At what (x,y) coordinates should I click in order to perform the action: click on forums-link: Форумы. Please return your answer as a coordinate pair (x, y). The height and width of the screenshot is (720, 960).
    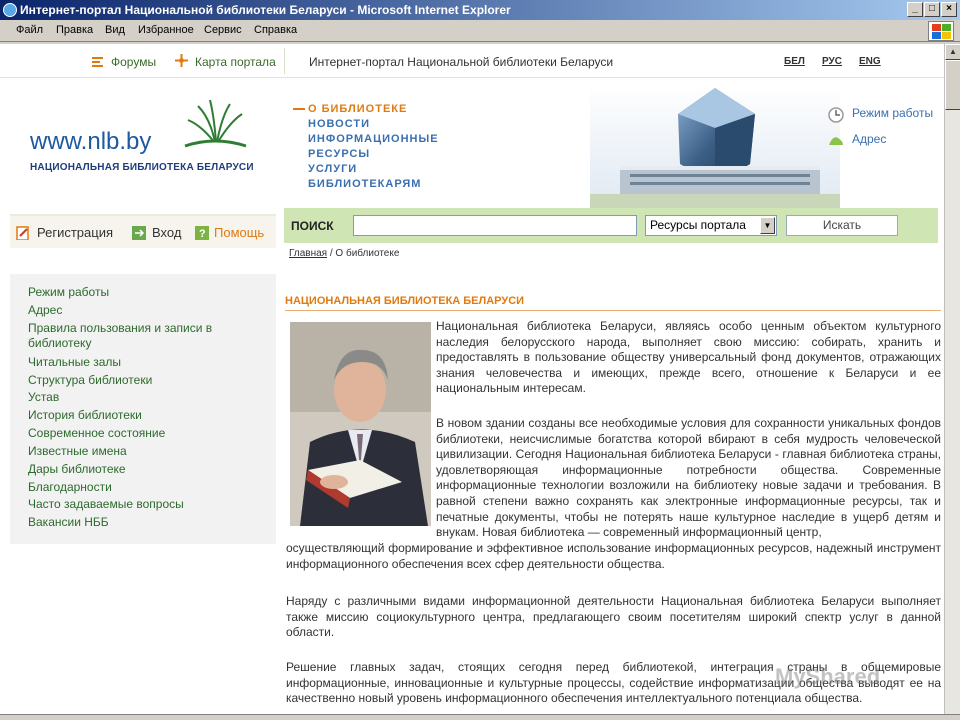
    Looking at the image, I should click on (133, 62).